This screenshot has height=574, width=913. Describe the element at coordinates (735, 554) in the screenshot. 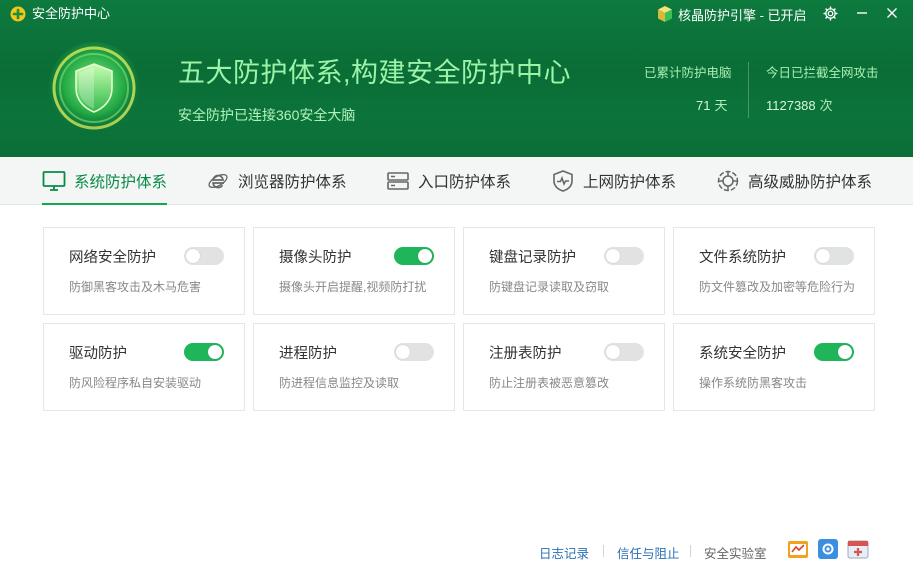

I see `security-lab-label: 安全实验室` at that location.